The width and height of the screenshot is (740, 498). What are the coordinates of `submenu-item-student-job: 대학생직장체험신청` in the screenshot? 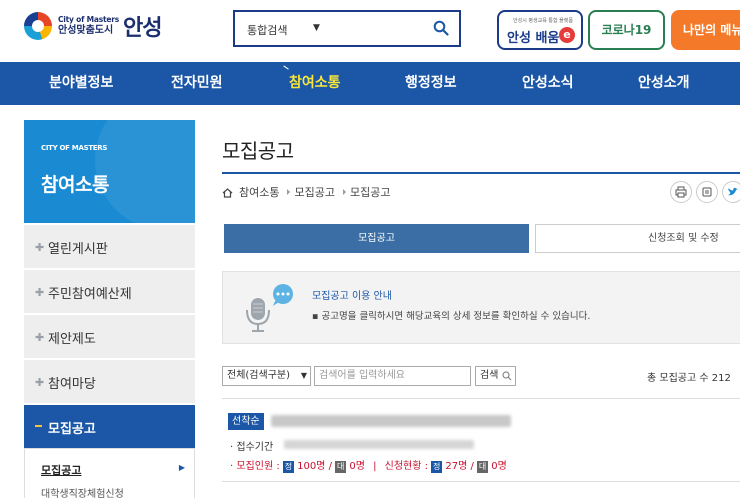 It's located at (82, 491).